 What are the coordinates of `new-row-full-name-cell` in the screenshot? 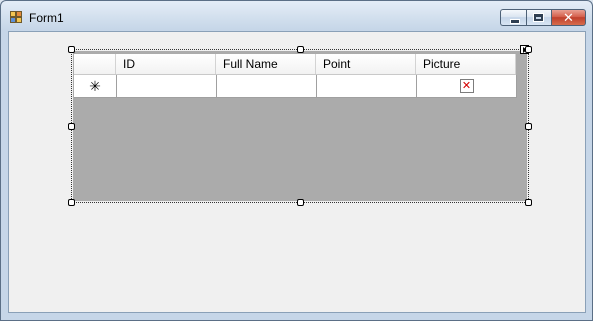 It's located at (267, 86).